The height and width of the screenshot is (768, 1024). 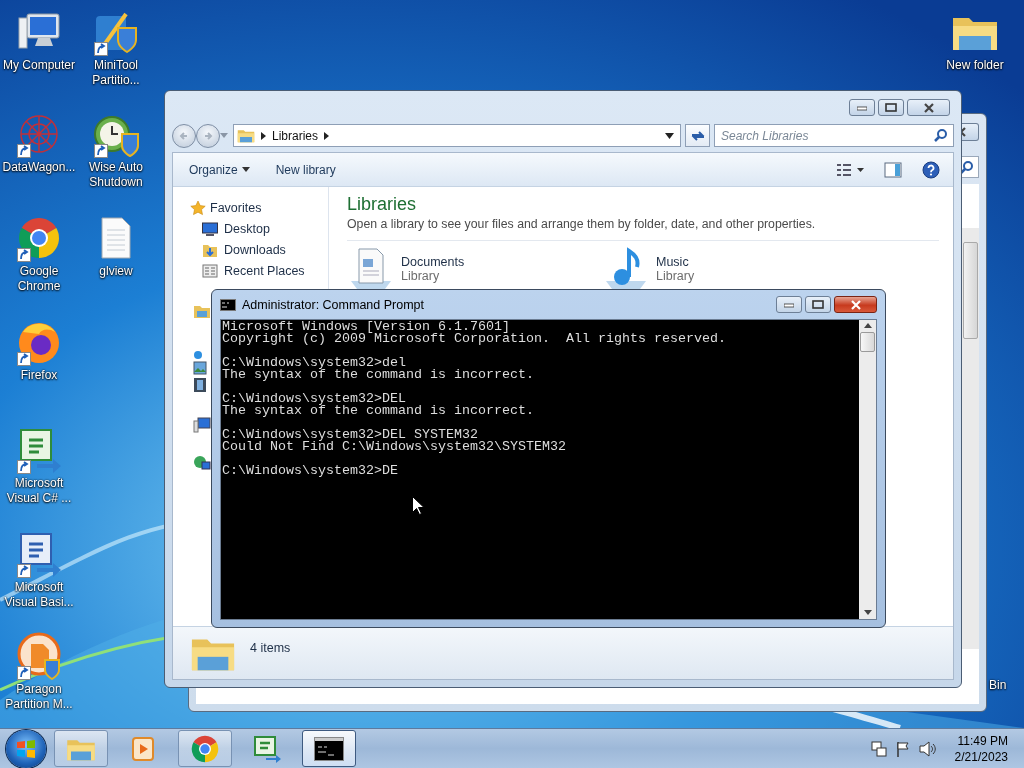 What do you see at coordinates (314, 363) in the screenshot?
I see `console-line: C:\Windows\system32>del` at bounding box center [314, 363].